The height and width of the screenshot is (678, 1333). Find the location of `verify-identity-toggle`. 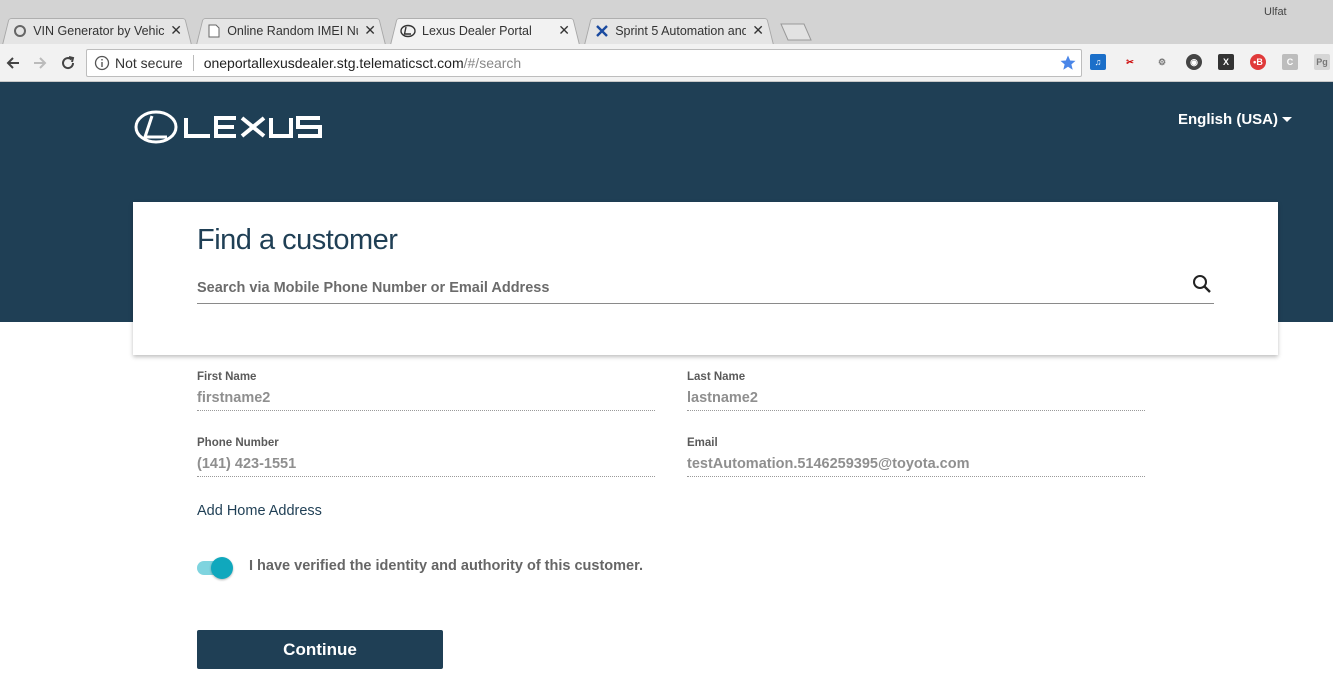

verify-identity-toggle is located at coordinates (216, 568).